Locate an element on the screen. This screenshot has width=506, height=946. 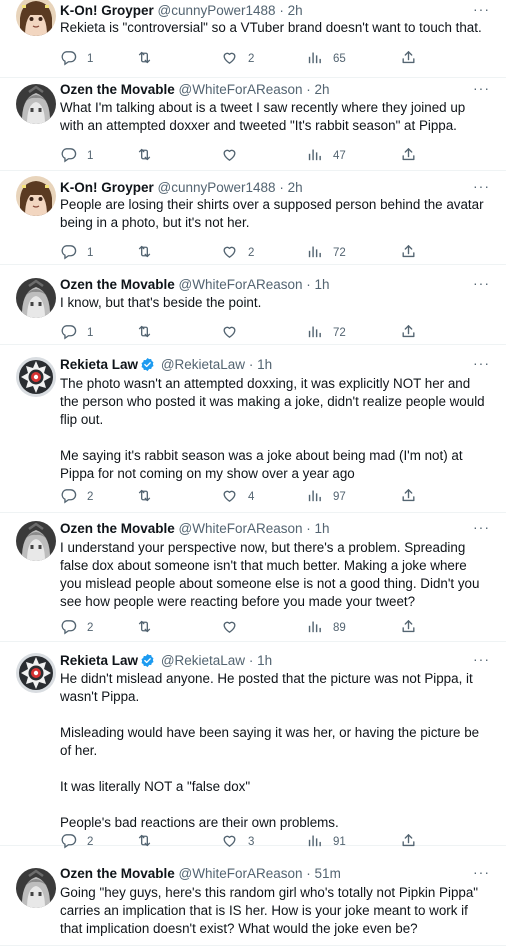
like-count: 2 is located at coordinates (251, 253).